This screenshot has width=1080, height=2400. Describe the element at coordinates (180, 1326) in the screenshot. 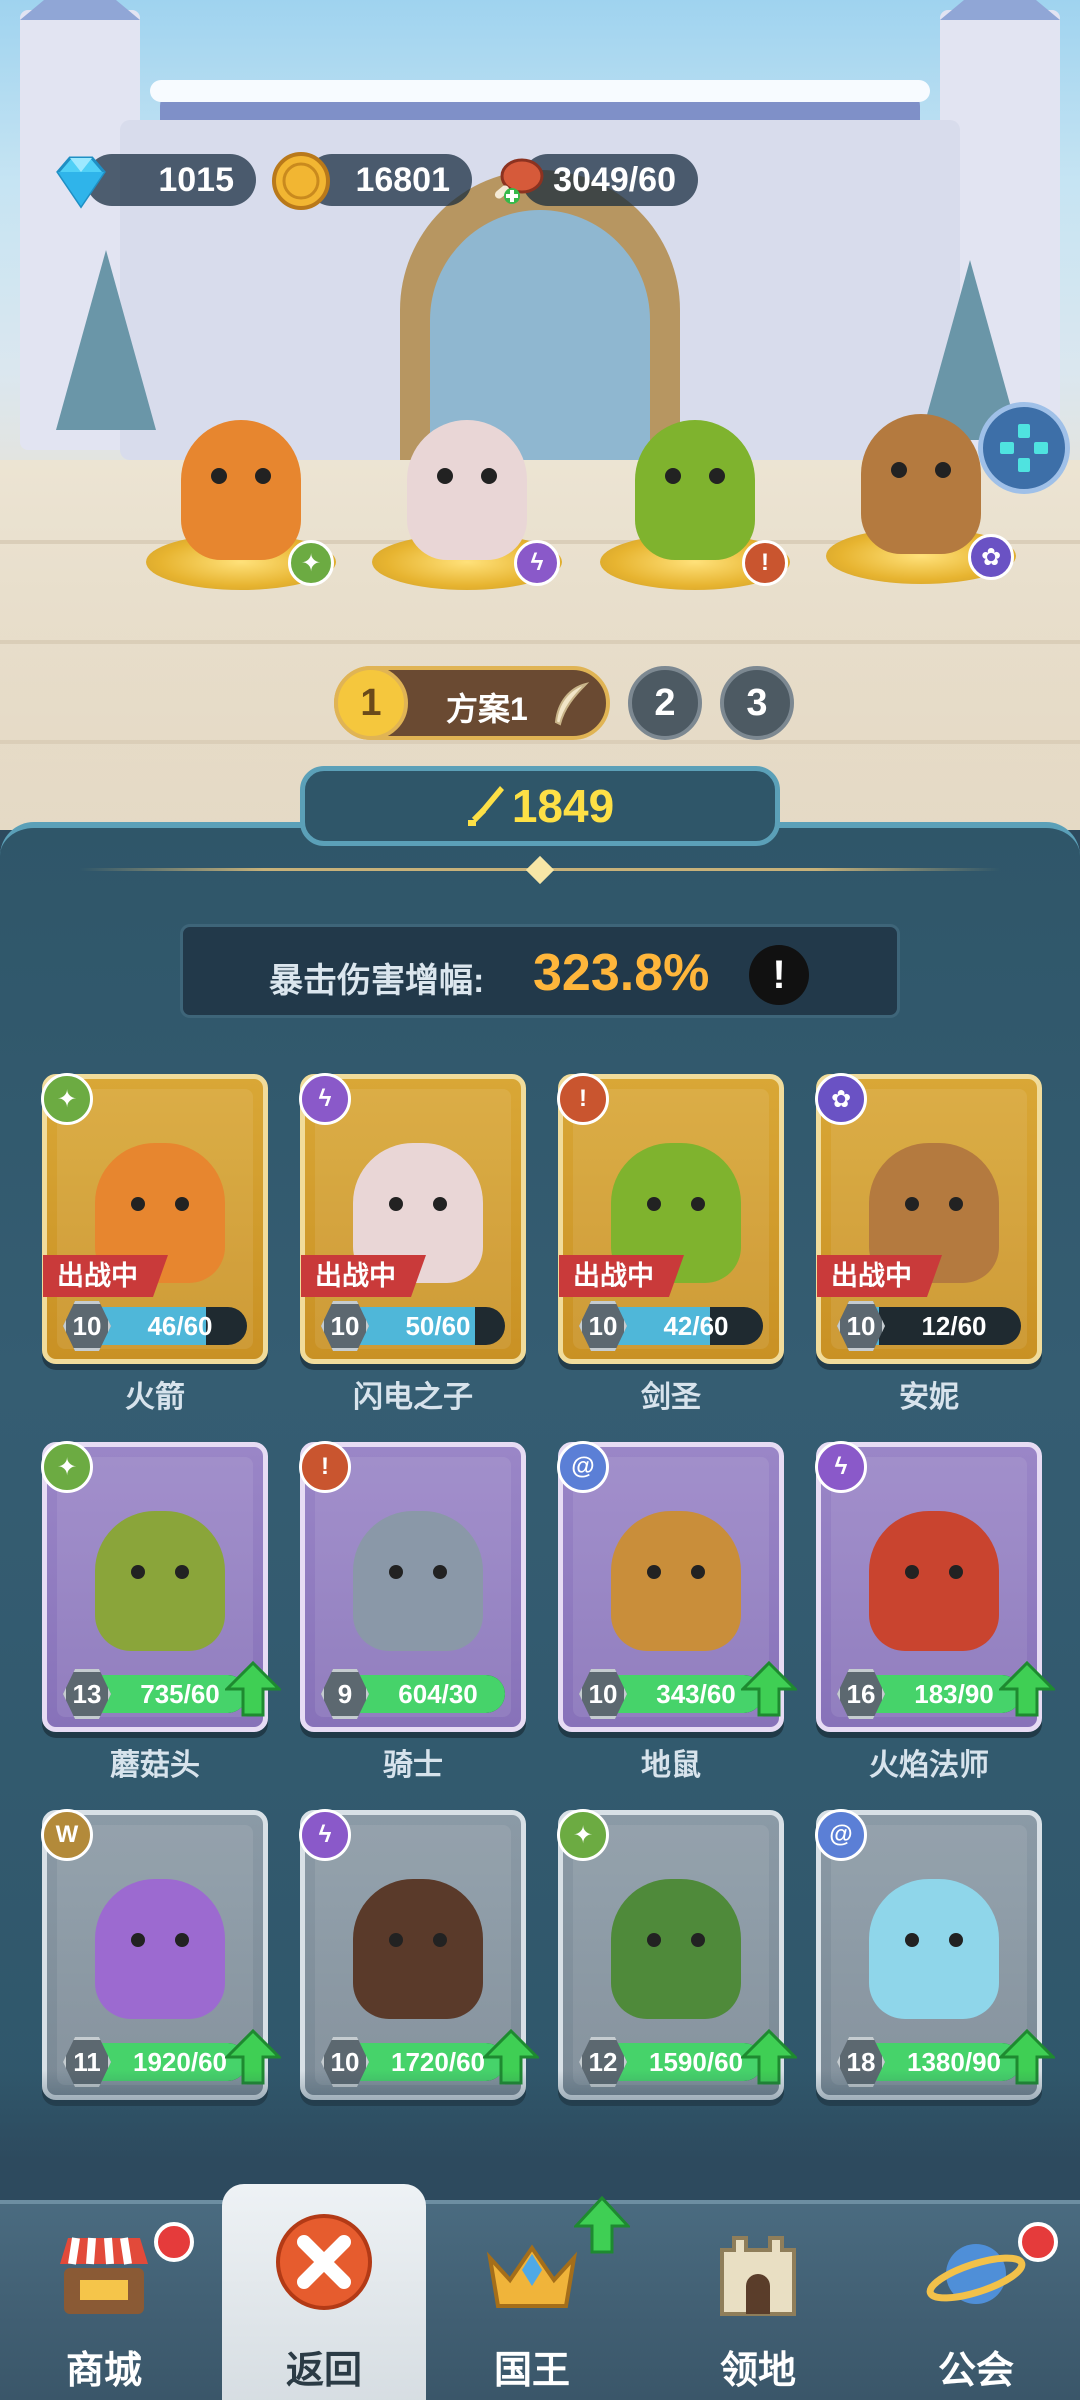

I see `progress-text: 46/60` at that location.